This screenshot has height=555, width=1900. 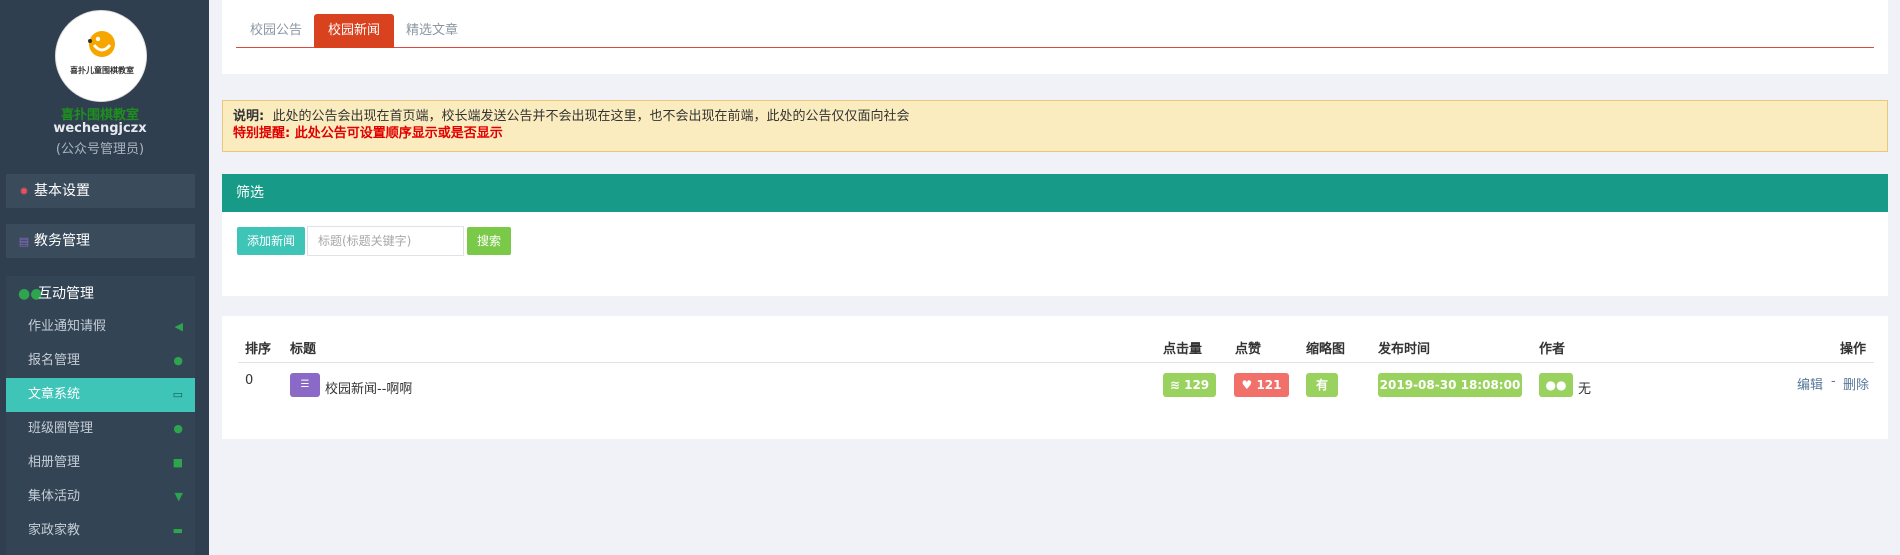 I want to click on sidebar-item-activities: 集体活动 ▼, so click(x=100, y=497).